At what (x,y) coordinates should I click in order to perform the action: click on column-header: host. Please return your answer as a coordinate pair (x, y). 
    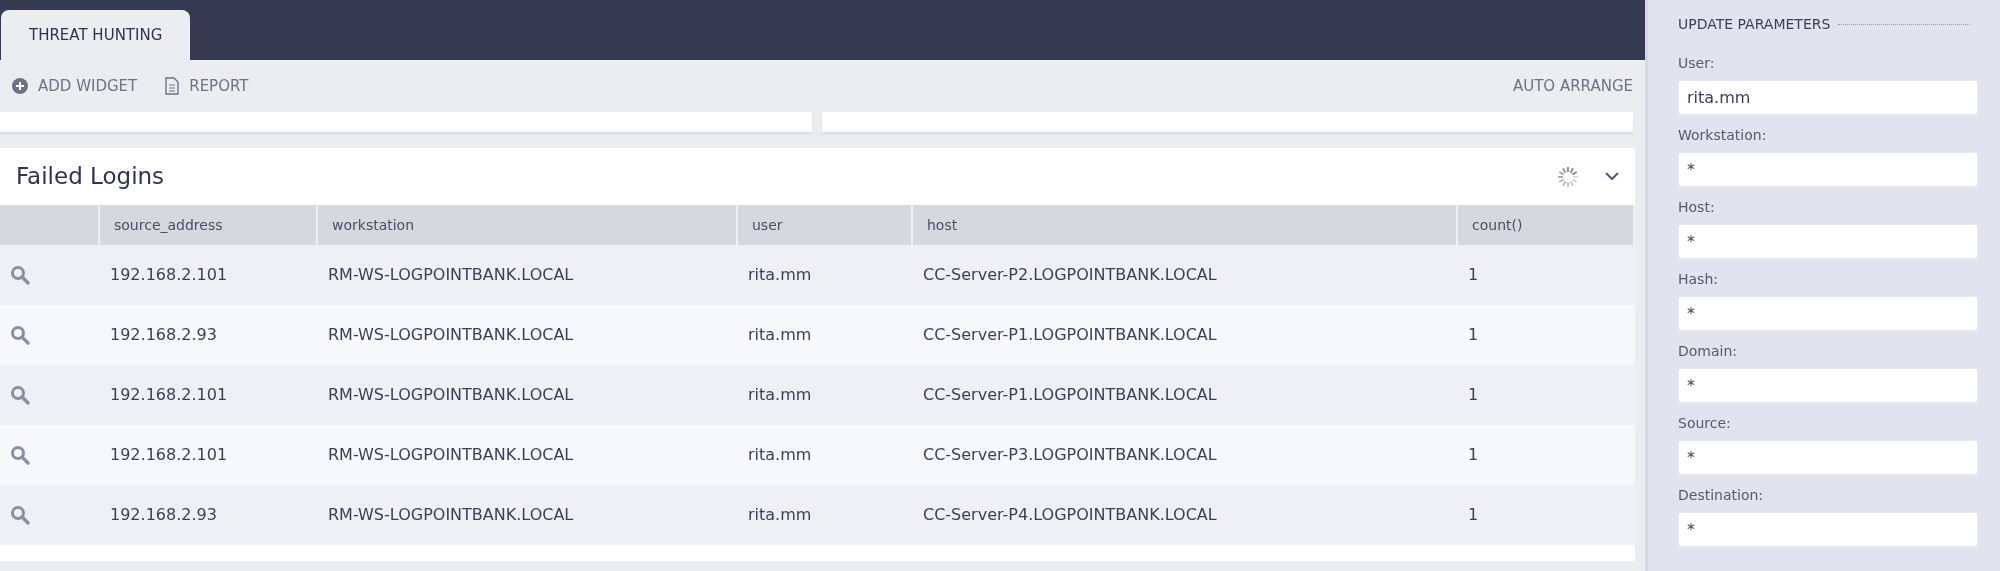
    Looking at the image, I should click on (1185, 225).